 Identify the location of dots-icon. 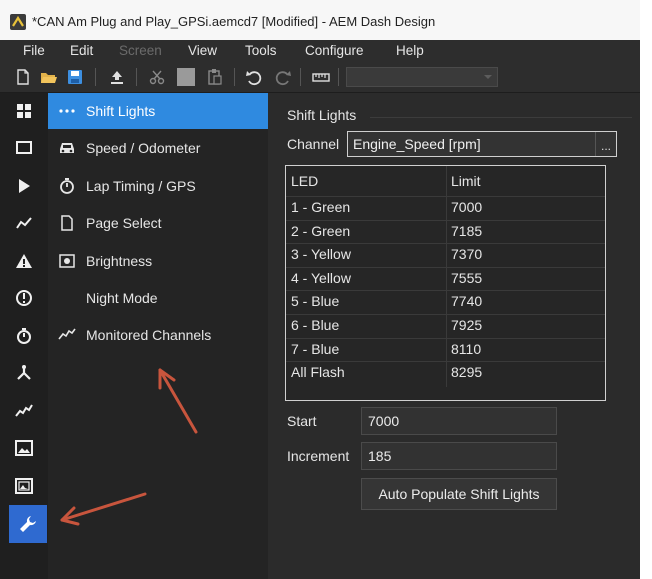
(67, 111).